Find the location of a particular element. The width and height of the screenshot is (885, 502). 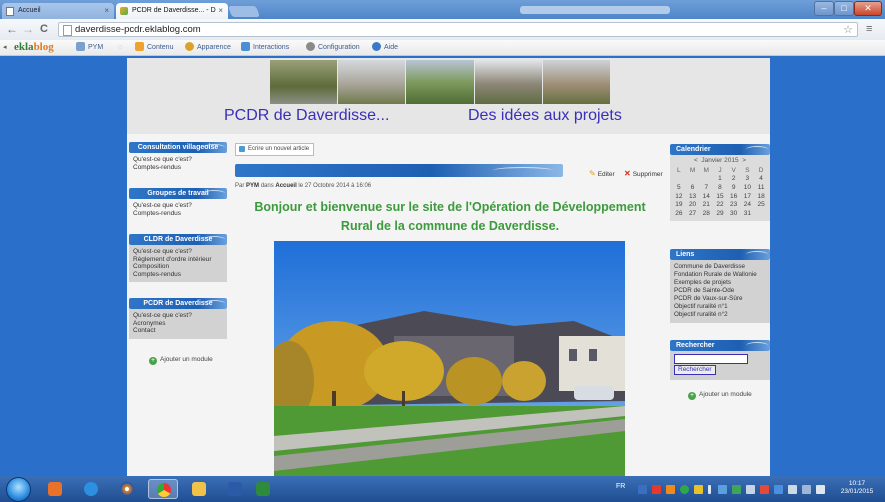

calendar-day: 20 is located at coordinates (693, 204).